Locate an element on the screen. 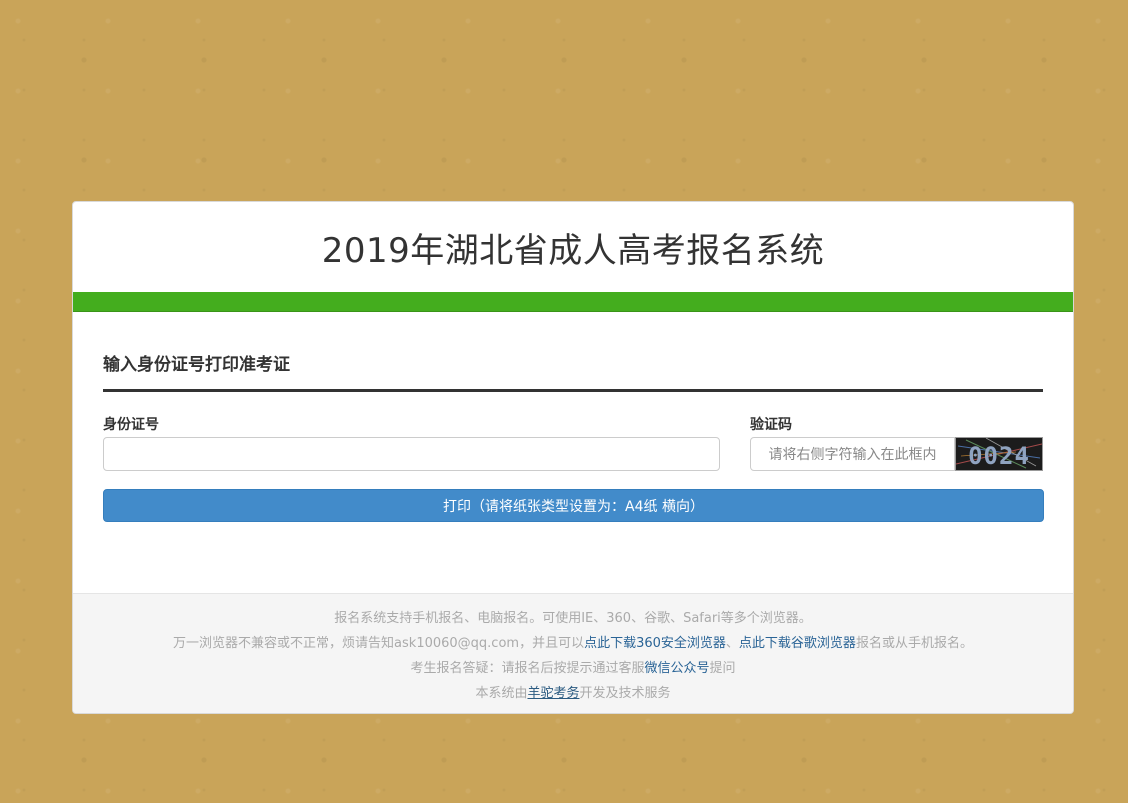 Image resolution: width=1128 pixels, height=803 pixels. footer-support: 考生报名答疑：请报名后按提示通过客服微信公众号提问 is located at coordinates (573, 668).